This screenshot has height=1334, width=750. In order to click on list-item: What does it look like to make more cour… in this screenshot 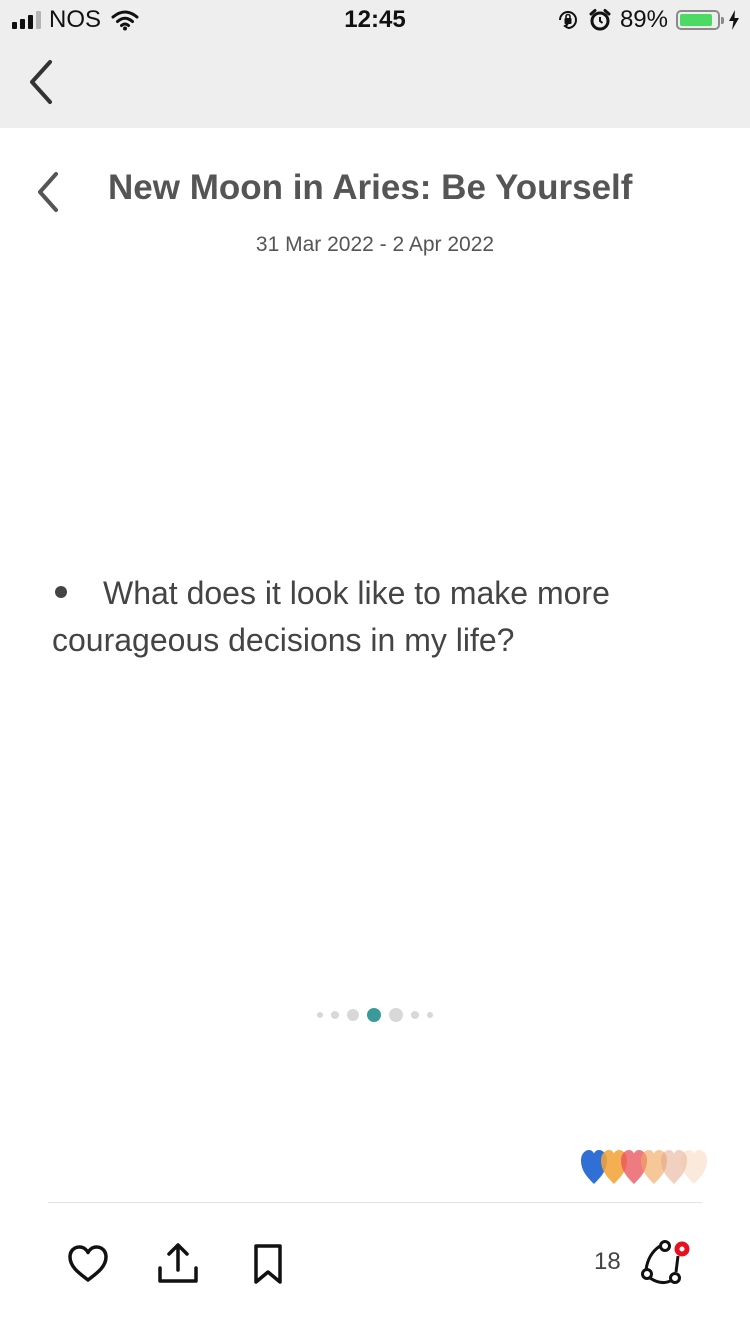, I will do `click(377, 617)`.